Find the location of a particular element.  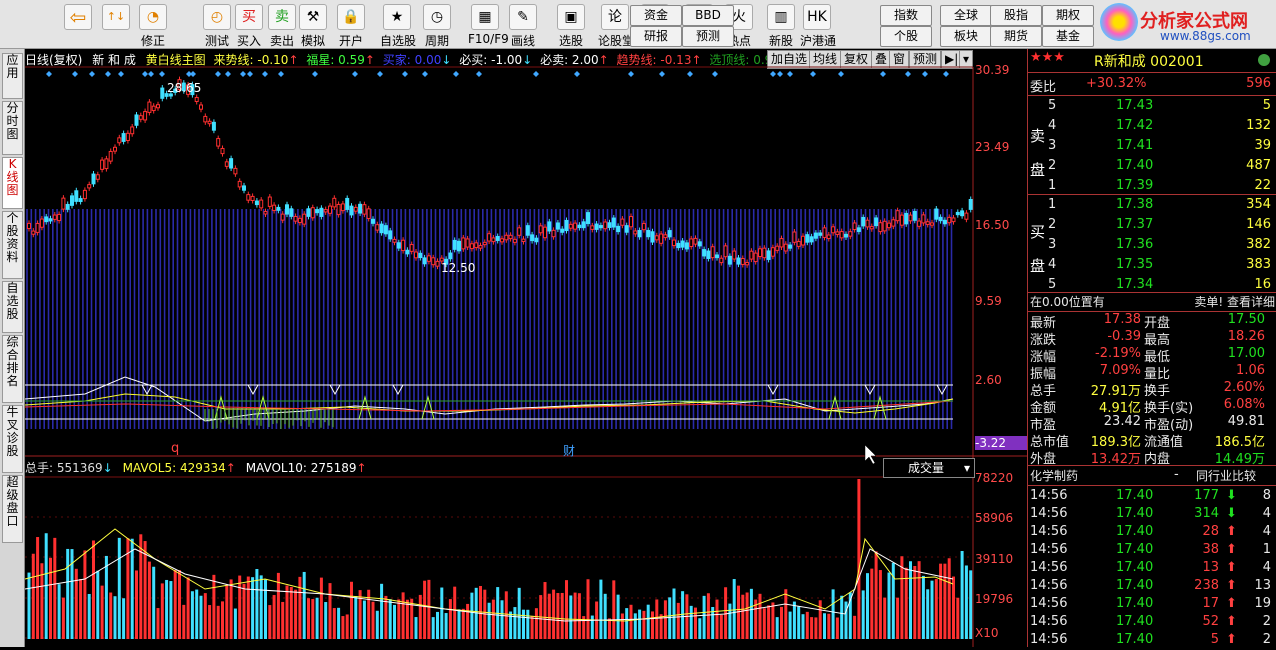

weibi-label: 委比 is located at coordinates (1043, 87).